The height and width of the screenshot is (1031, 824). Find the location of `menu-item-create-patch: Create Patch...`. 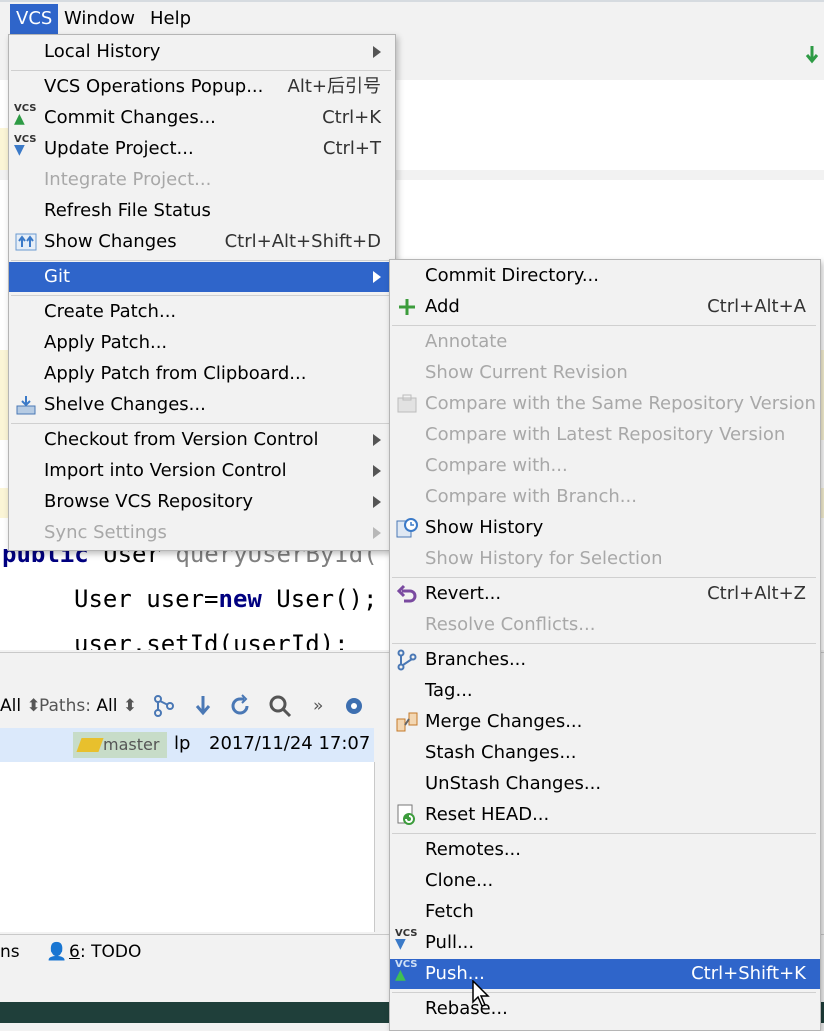

menu-item-create-patch: Create Patch... is located at coordinates (202, 312).